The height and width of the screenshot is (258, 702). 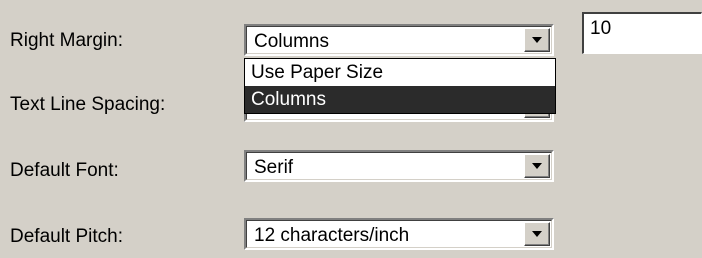 What do you see at coordinates (274, 167) in the screenshot?
I see `default-font-value: Serif` at bounding box center [274, 167].